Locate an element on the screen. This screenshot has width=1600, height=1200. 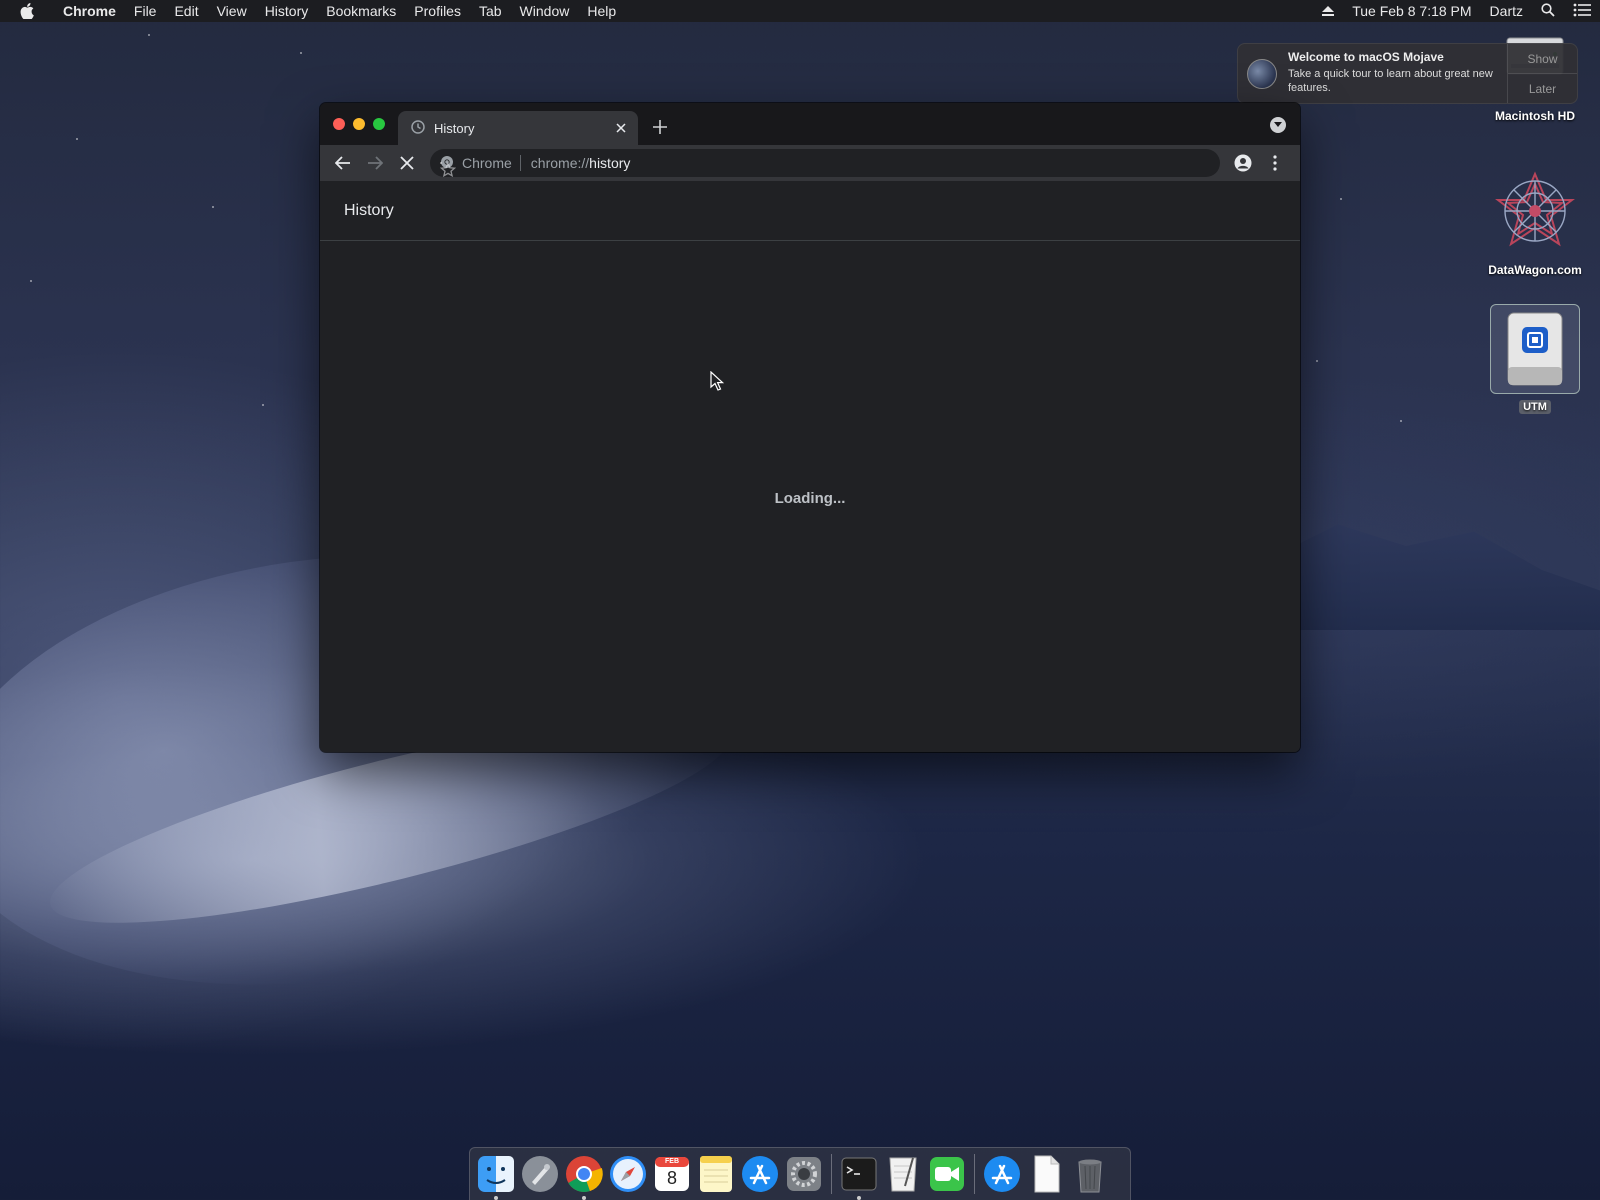
dock-safari-icon is located at coordinates (628, 1174).